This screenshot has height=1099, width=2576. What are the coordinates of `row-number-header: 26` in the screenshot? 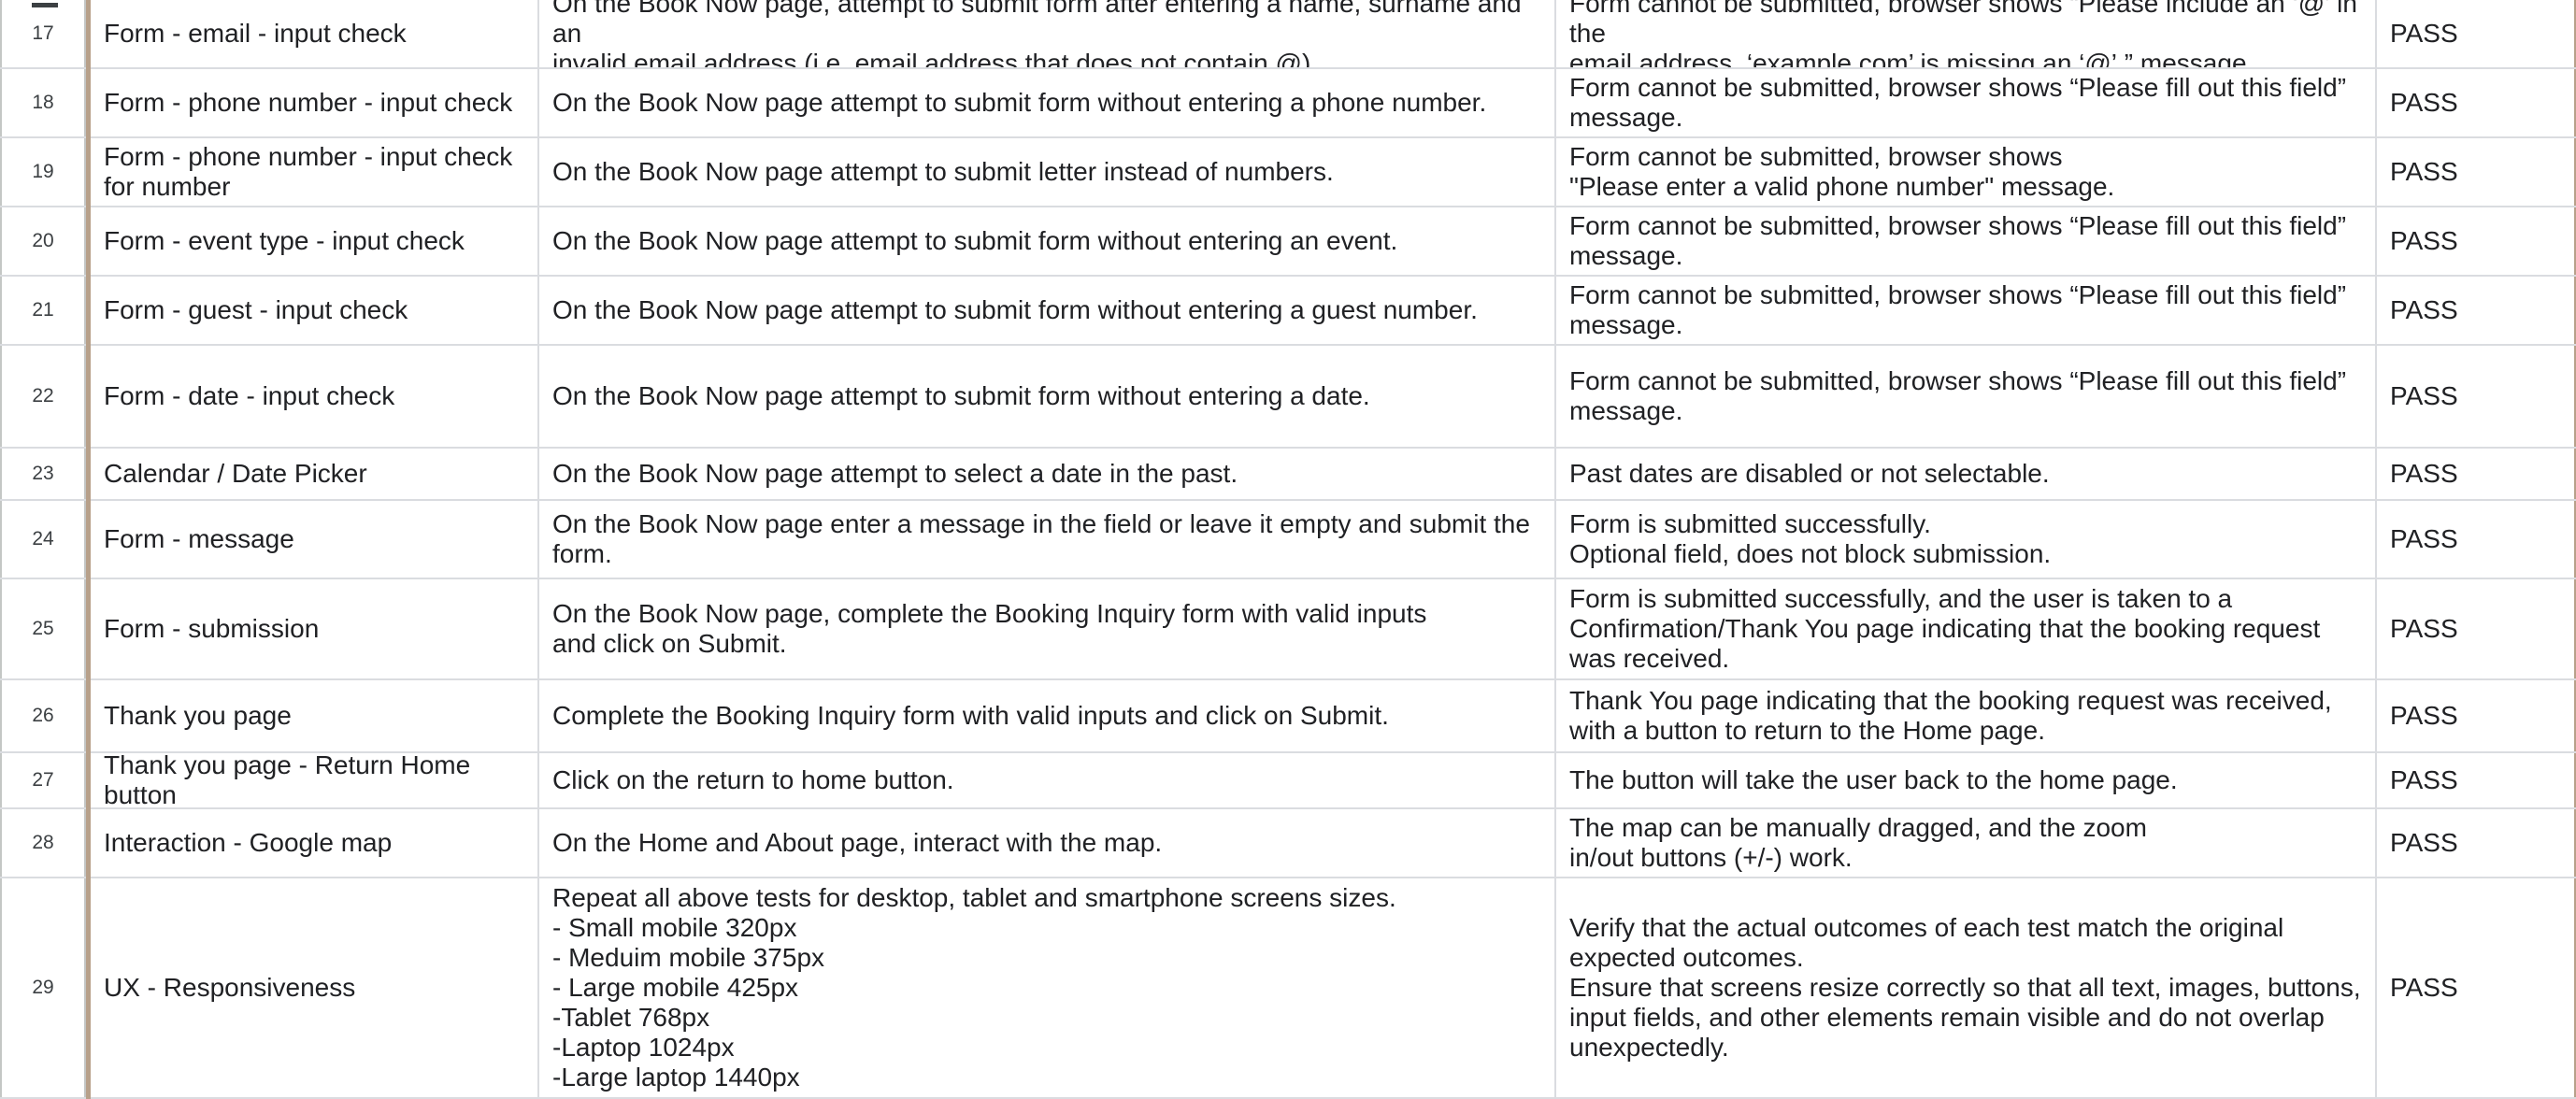 It's located at (43, 715).